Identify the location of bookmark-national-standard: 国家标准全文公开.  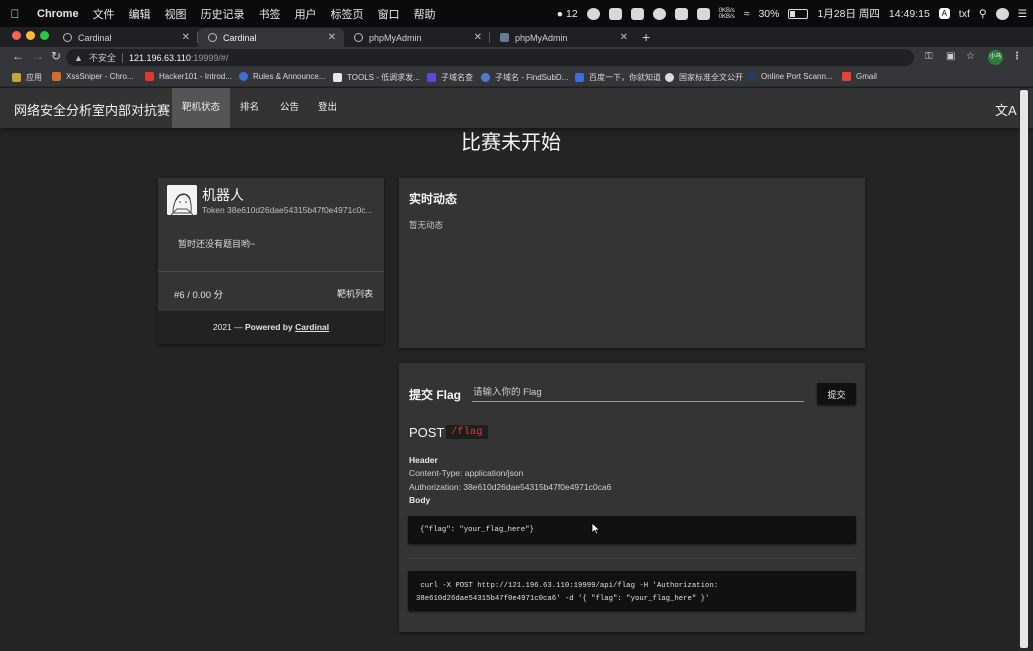
(704, 77).